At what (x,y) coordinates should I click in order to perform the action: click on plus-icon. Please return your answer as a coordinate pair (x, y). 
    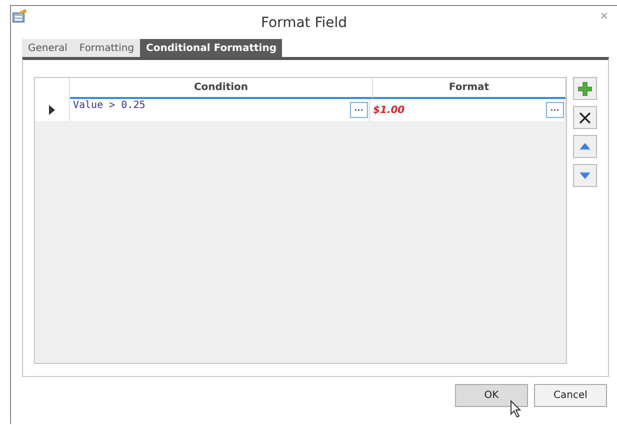
    Looking at the image, I should click on (585, 89).